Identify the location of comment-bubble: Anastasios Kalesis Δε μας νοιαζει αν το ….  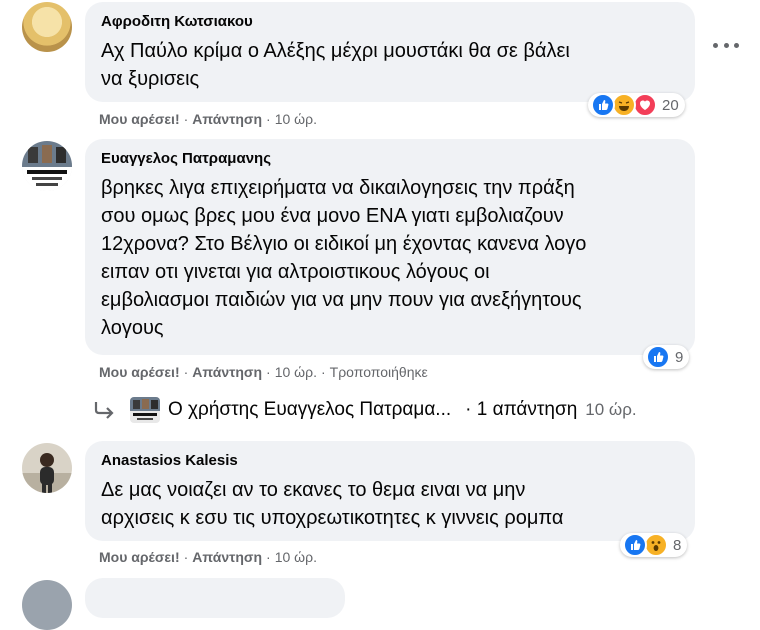
(390, 491).